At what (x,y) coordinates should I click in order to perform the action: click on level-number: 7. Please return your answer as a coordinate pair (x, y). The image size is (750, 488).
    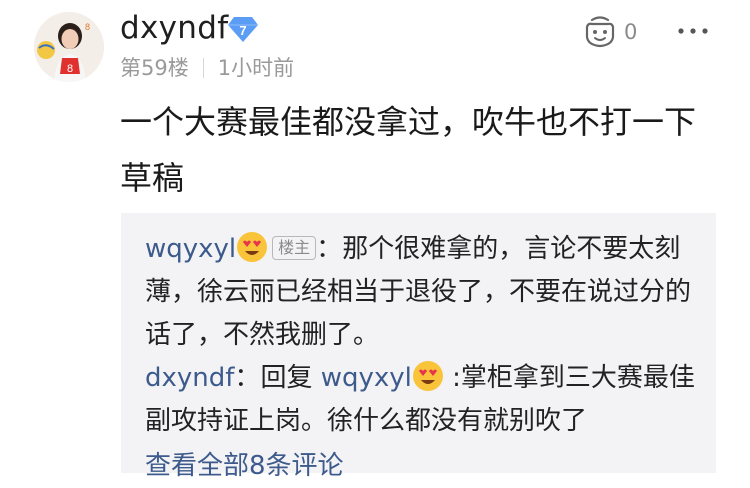
    Looking at the image, I should click on (242, 30).